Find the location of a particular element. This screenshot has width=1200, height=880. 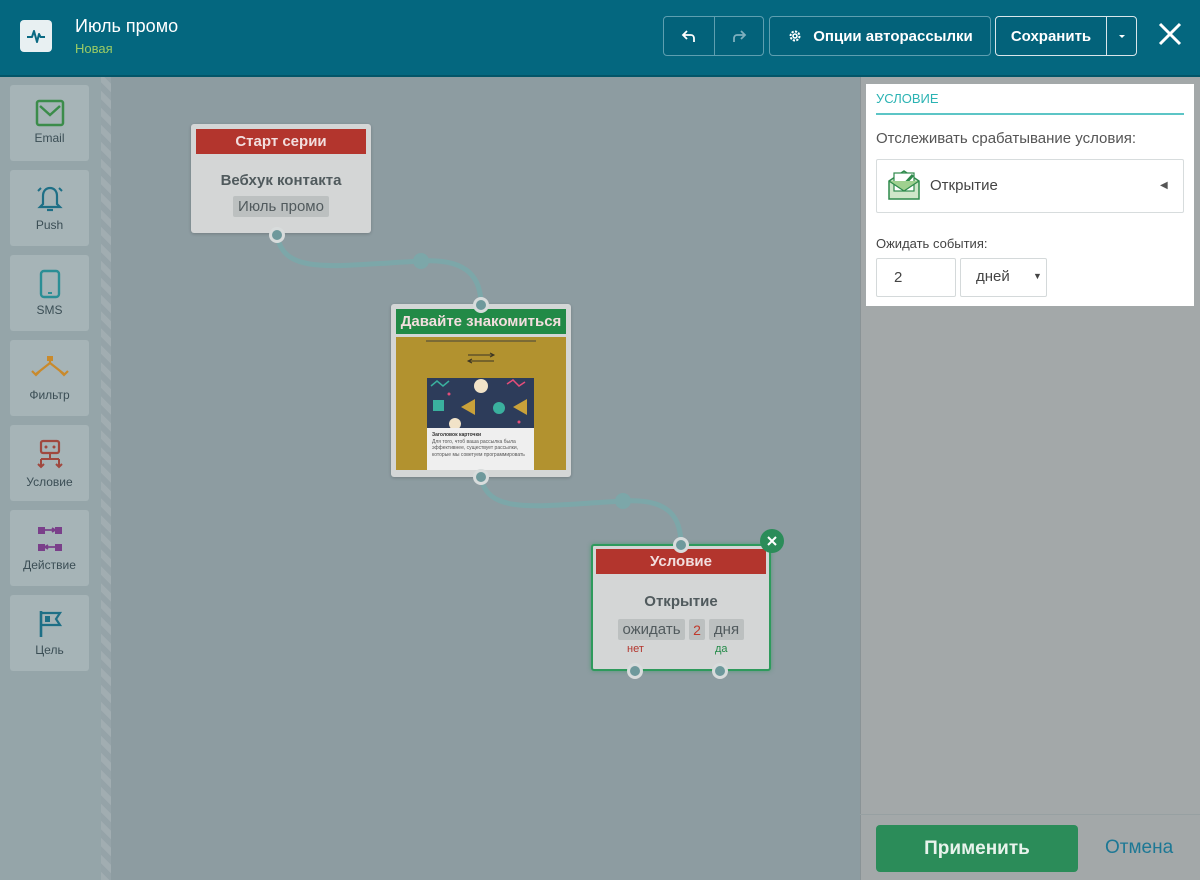

campaign-title: Июль промо is located at coordinates (126, 26).